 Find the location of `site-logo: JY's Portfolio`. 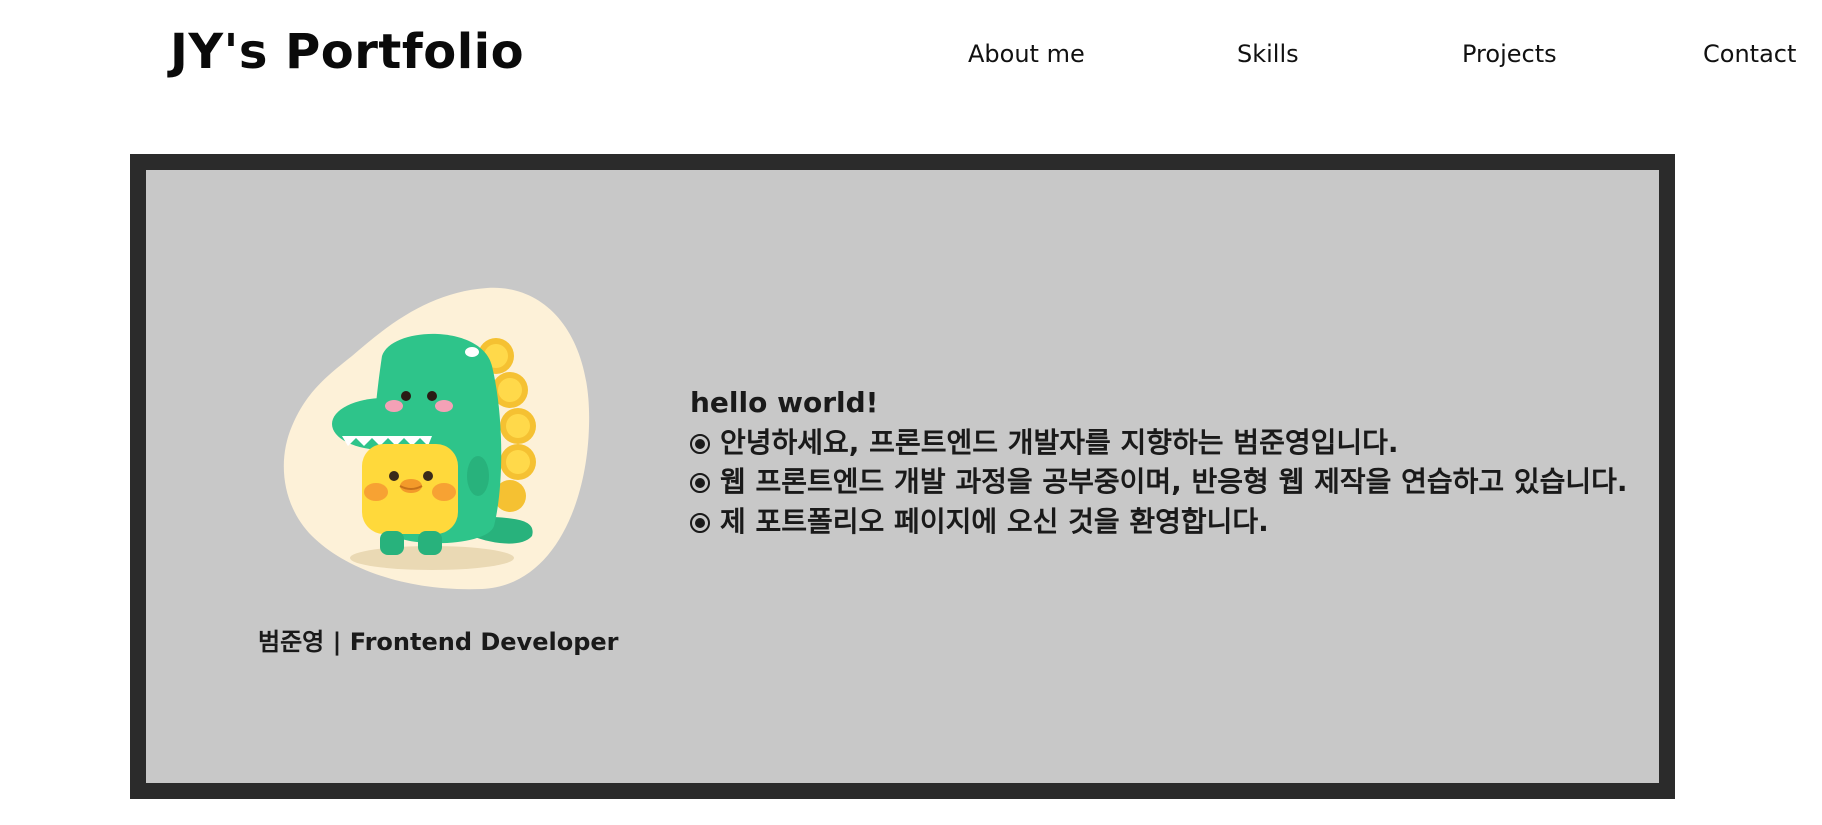

site-logo: JY's Portfolio is located at coordinates (347, 52).